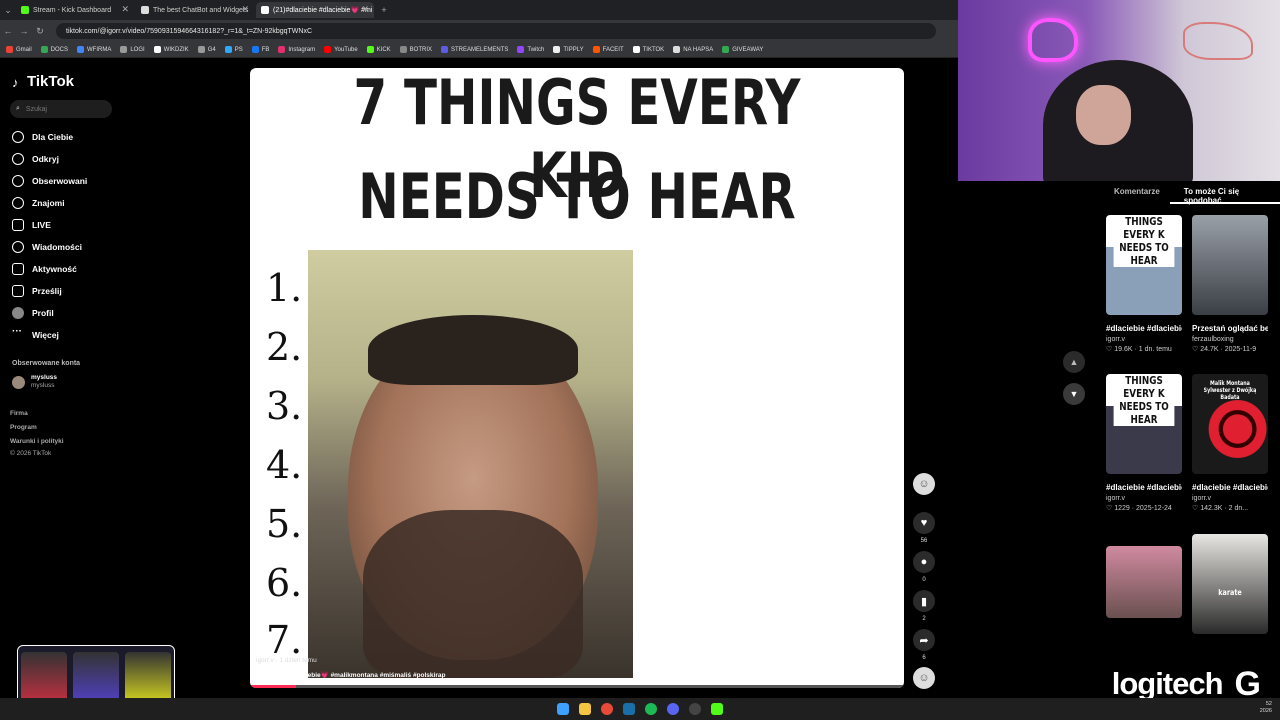  I want to click on nav-live: LIVE, so click(102, 225).